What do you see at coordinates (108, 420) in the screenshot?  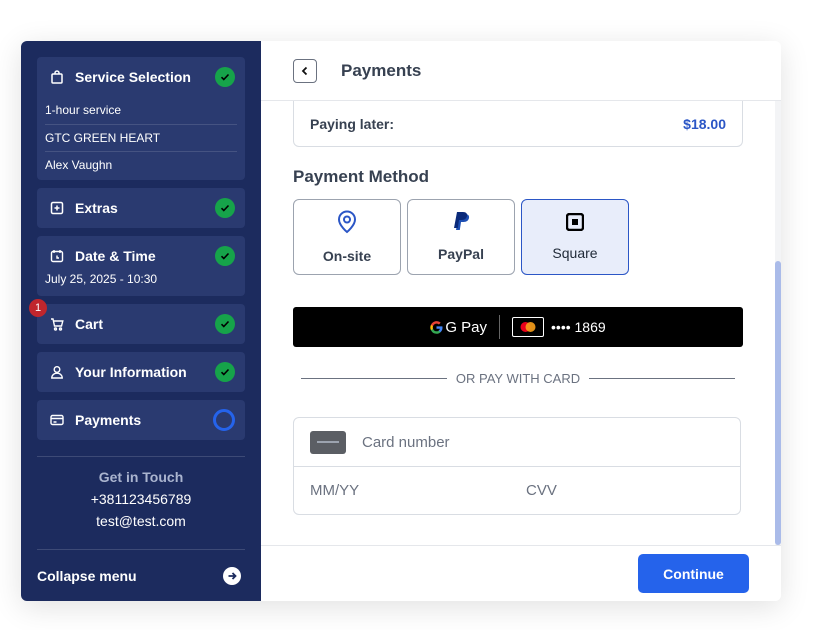 I see `step-title: Payments` at bounding box center [108, 420].